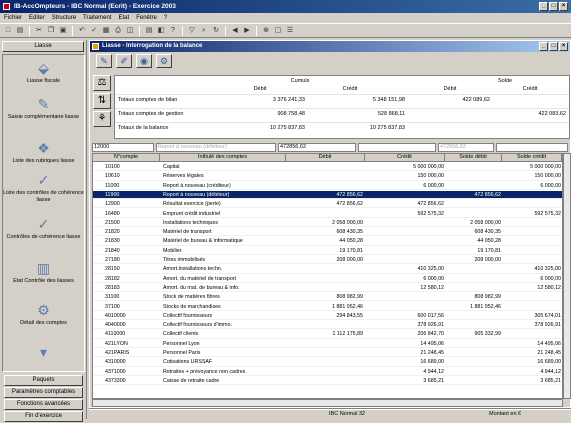 The height and width of the screenshot is (423, 571). What do you see at coordinates (327, 344) in the screenshot?
I see `table-row: 421LYON Personnel Lyon 14 495,06 14 495,06` at bounding box center [327, 344].